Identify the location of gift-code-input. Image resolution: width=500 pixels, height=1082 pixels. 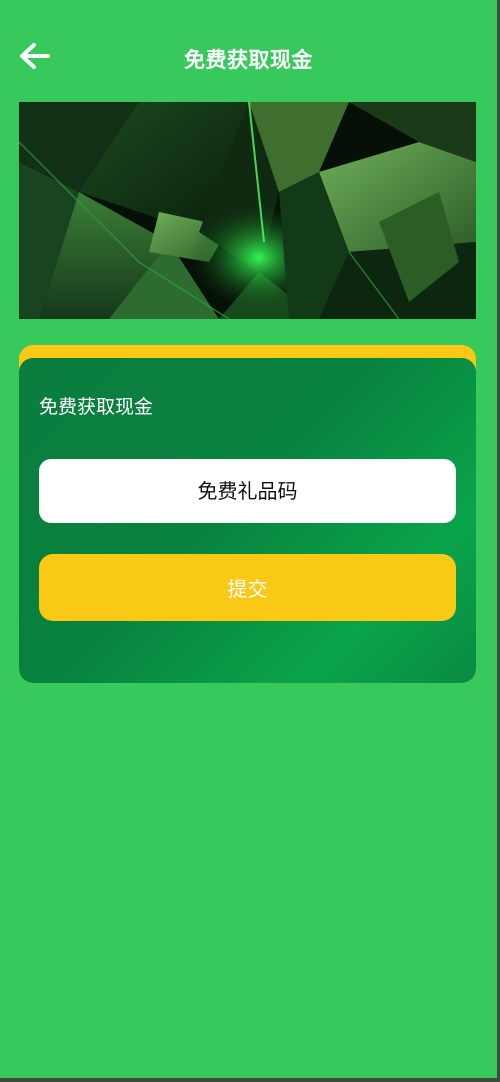
(247, 491).